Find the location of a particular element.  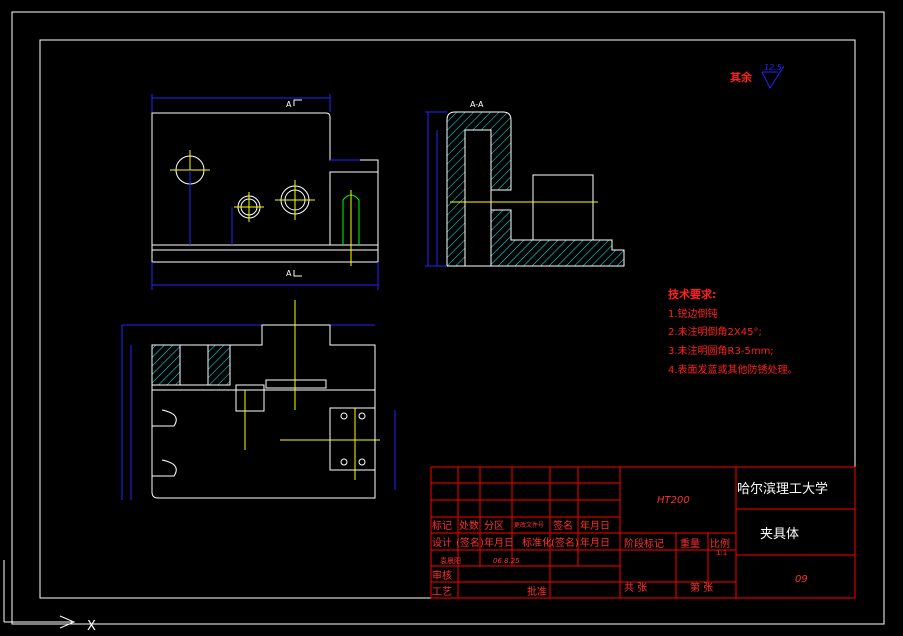

cut-mark-bottom: A is located at coordinates (289, 273).